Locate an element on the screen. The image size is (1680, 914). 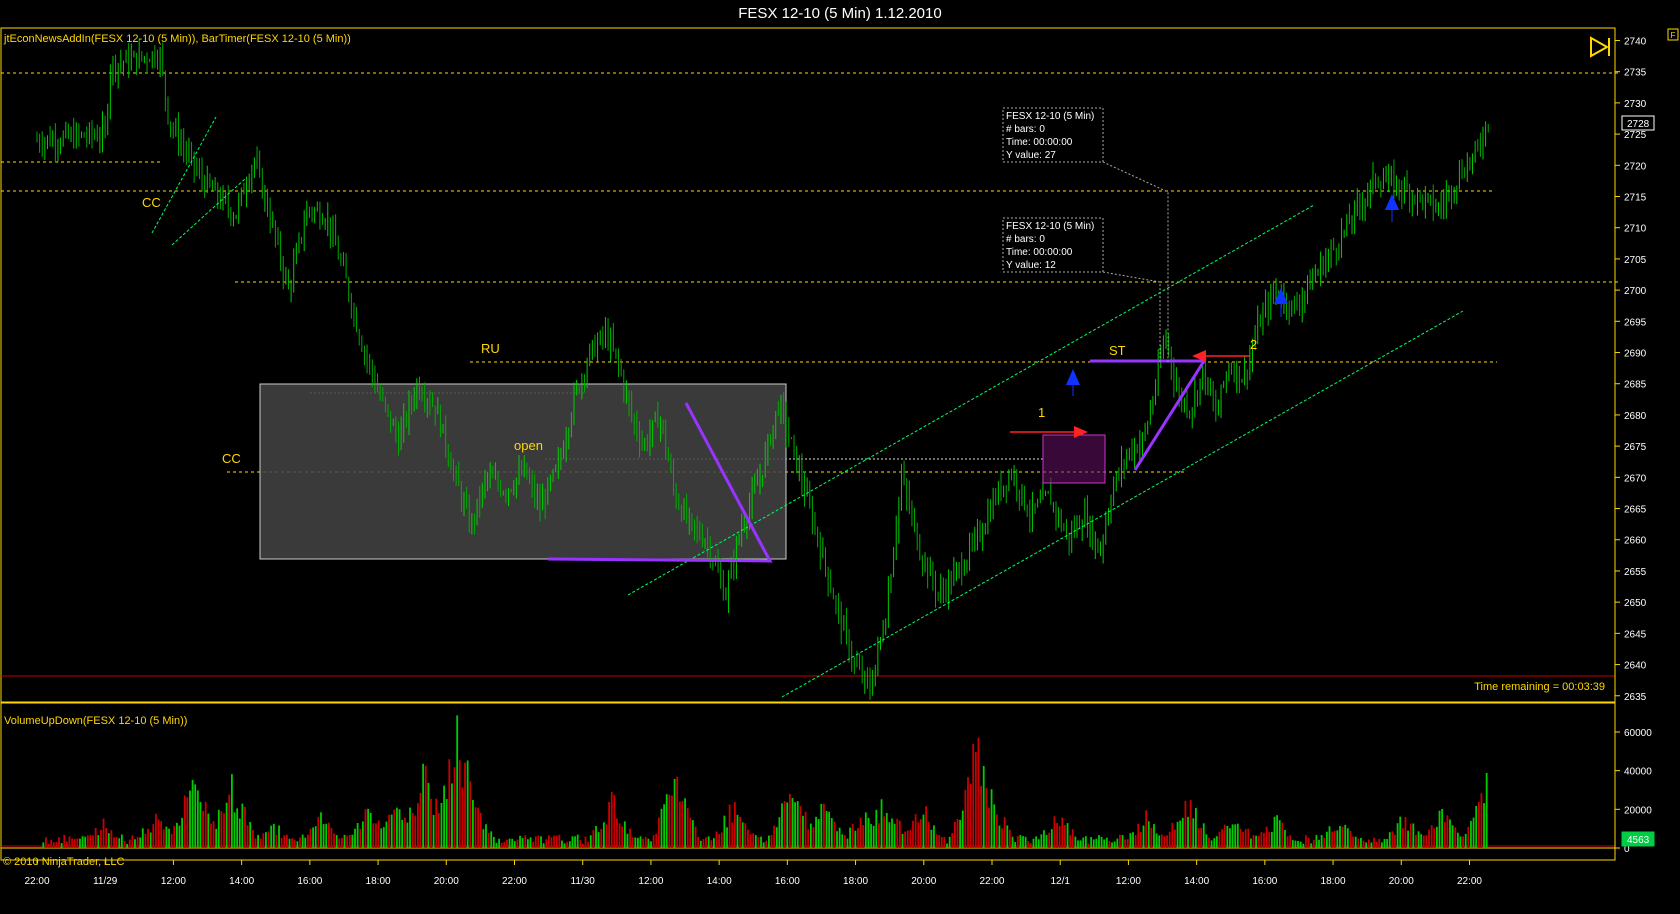
price-tick-label: 2700 is located at coordinates (1635, 291).